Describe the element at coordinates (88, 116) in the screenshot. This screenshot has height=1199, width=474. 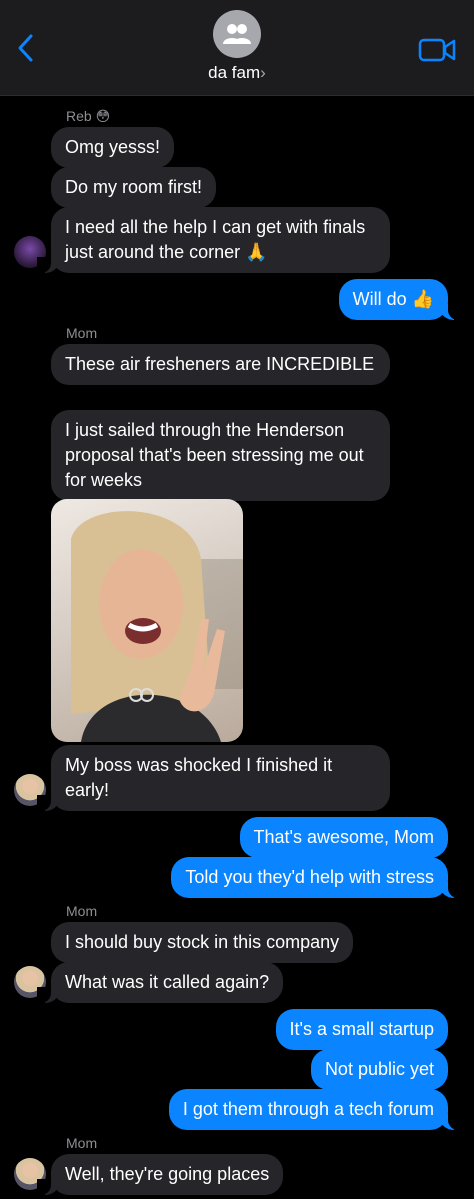
I see `sender-name: Reb 😳` at that location.